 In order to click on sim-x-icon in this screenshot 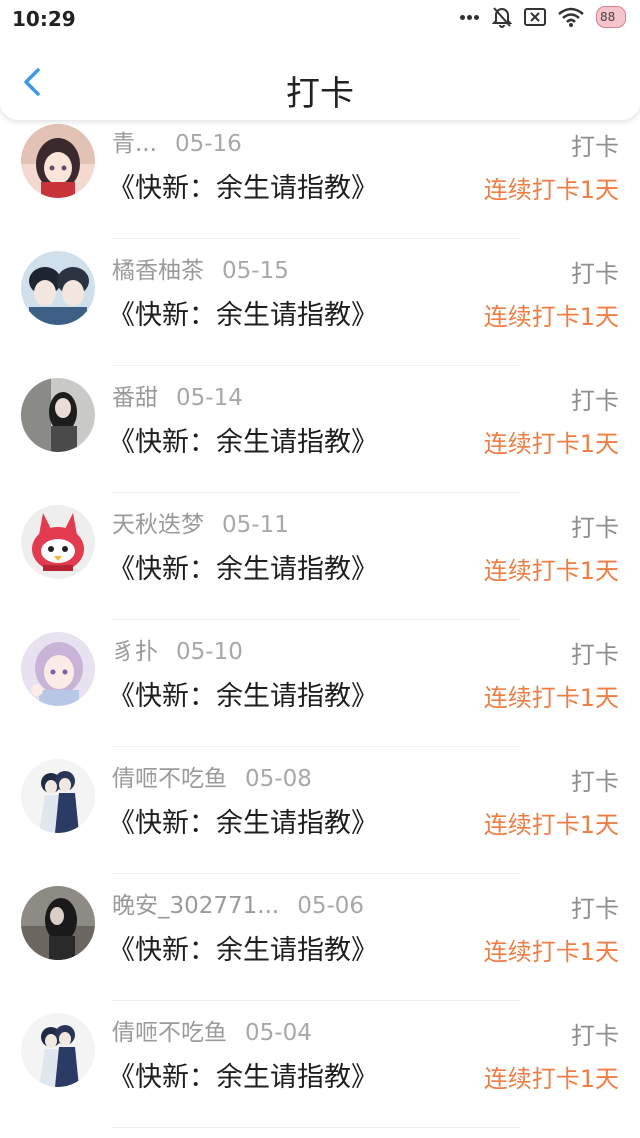, I will do `click(535, 17)`.